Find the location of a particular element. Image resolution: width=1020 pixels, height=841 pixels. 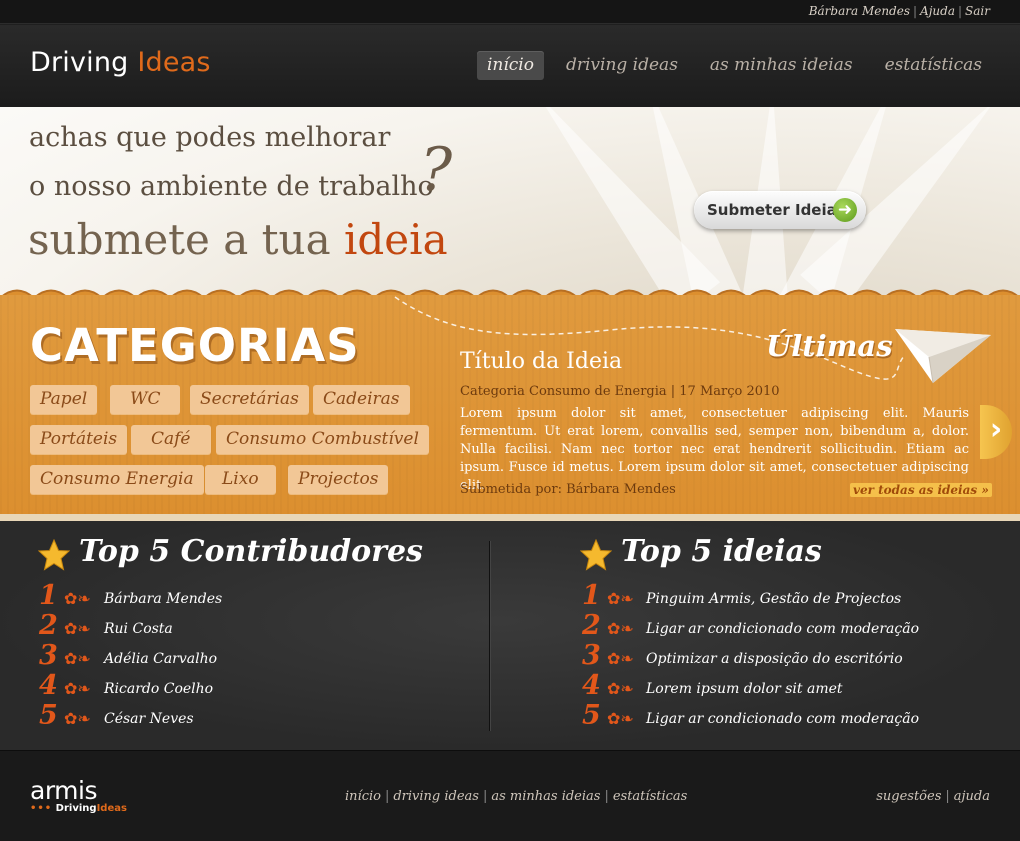

hero-line-3: submete a tua ideia is located at coordinates (238, 239).